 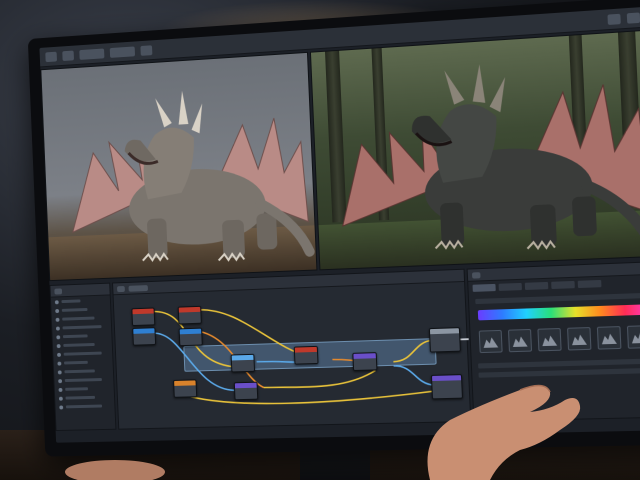 I want to click on menu-icon, so click(x=51, y=56).